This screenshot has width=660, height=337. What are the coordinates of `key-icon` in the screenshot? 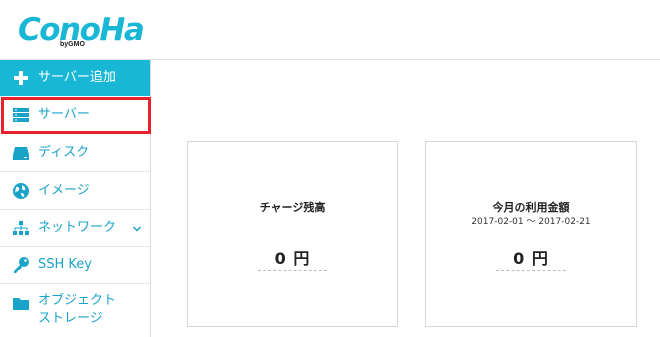 It's located at (21, 265).